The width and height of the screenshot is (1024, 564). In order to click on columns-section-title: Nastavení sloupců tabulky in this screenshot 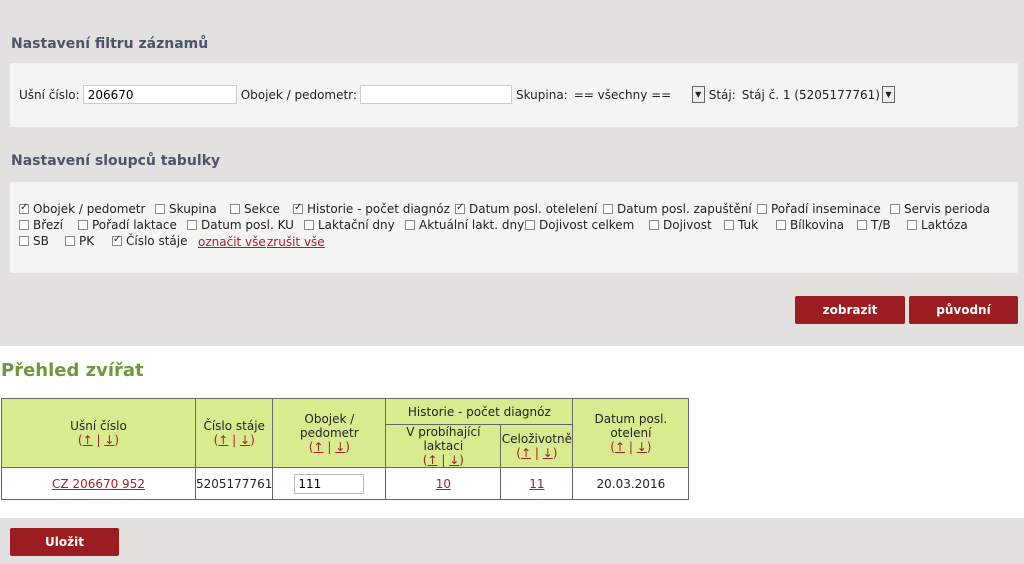, I will do `click(116, 161)`.